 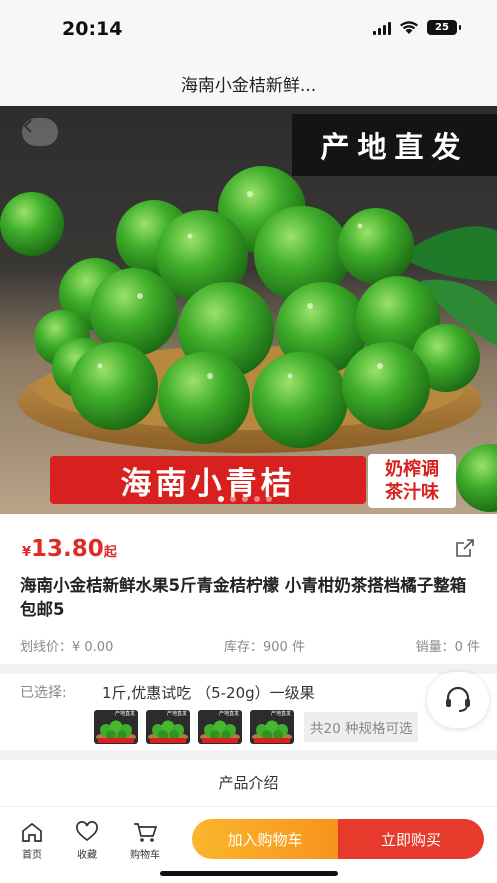 What do you see at coordinates (92, 29) in the screenshot?
I see `status-time: 20:14` at bounding box center [92, 29].